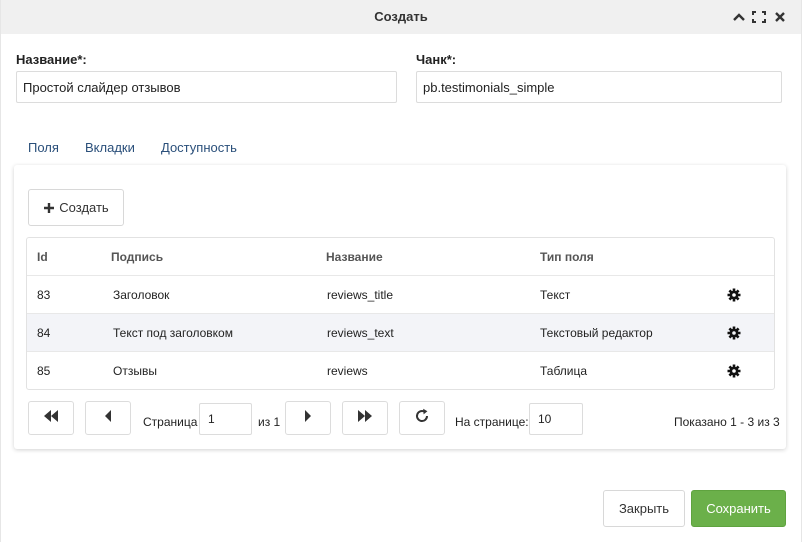  I want to click on close-icon, so click(781, 17).